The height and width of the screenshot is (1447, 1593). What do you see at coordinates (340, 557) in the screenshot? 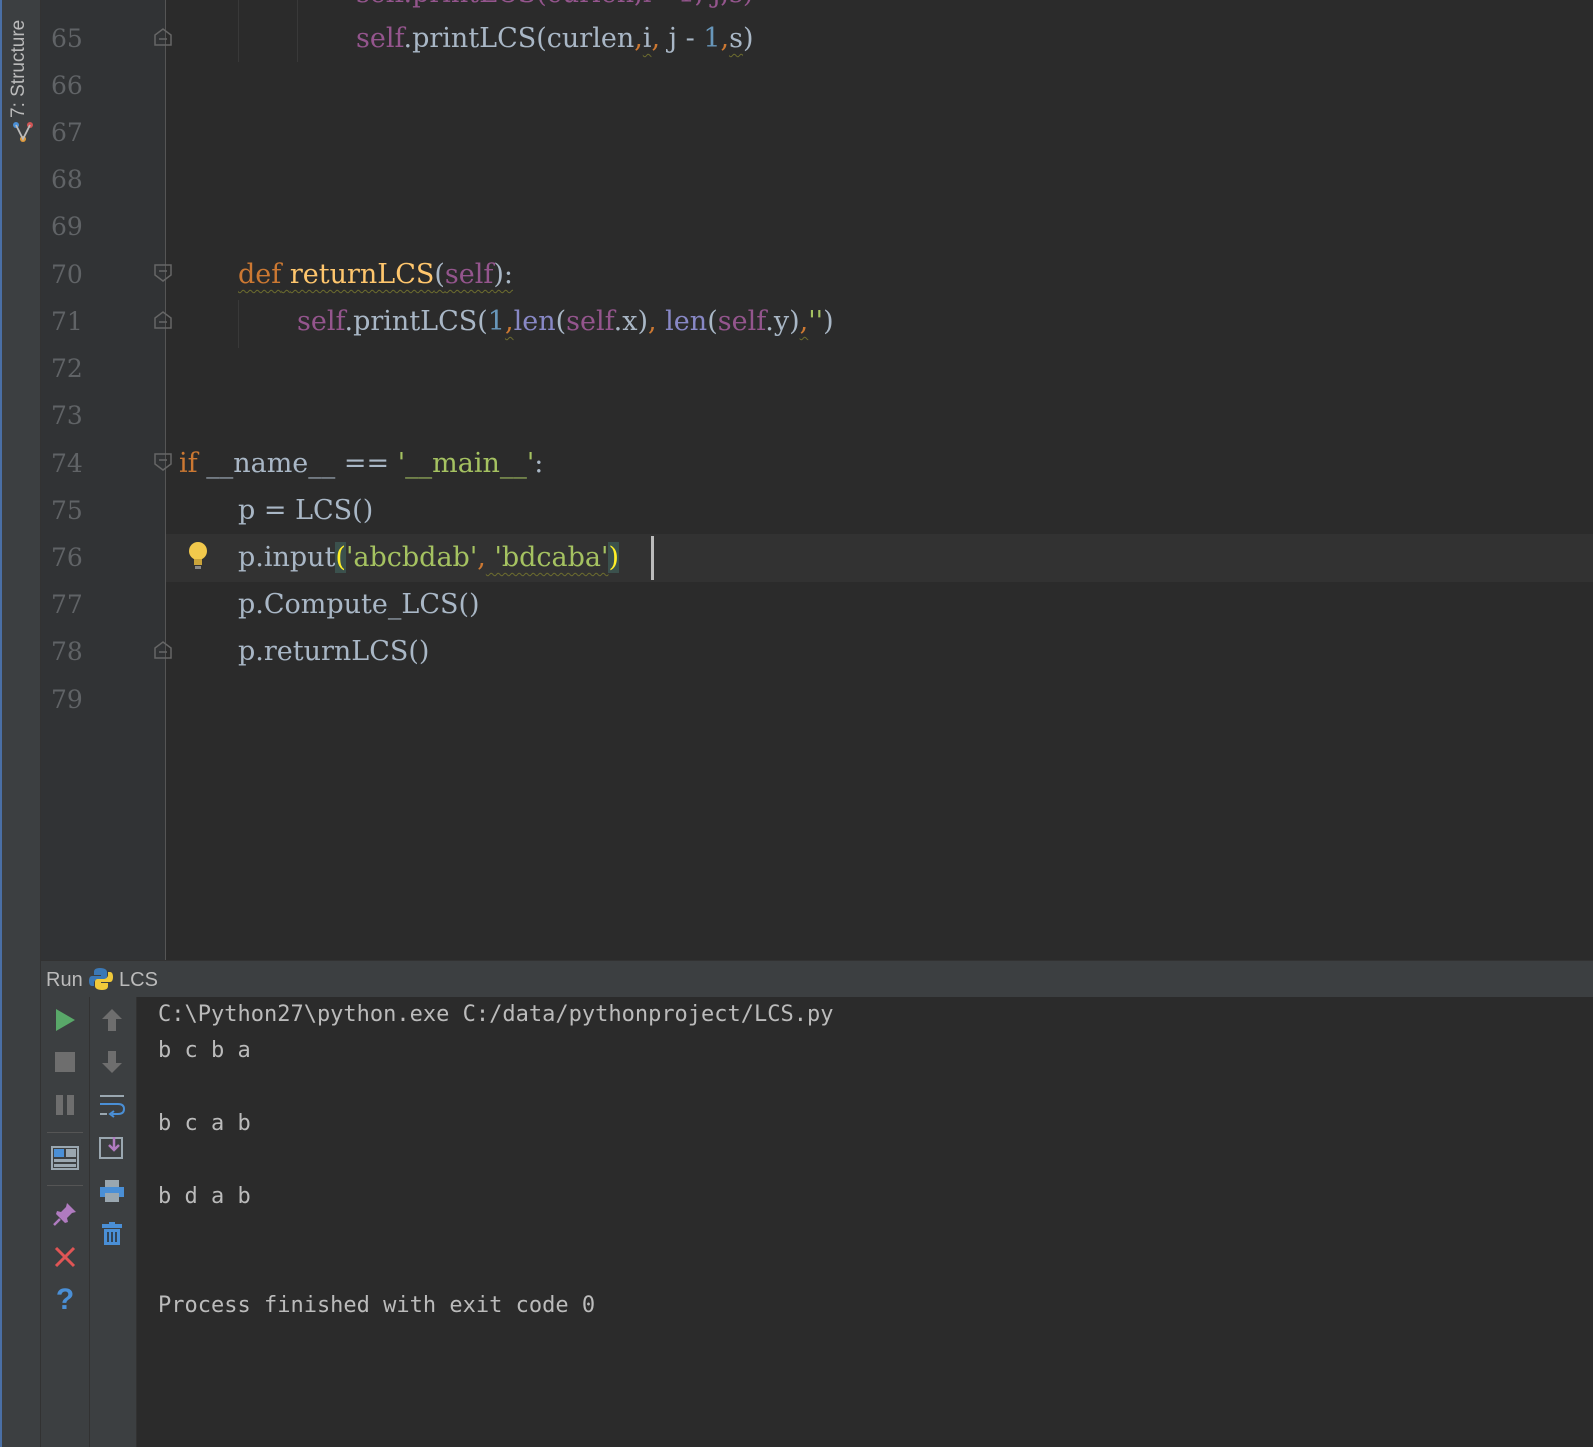
I see `brace-match: (` at bounding box center [340, 557].